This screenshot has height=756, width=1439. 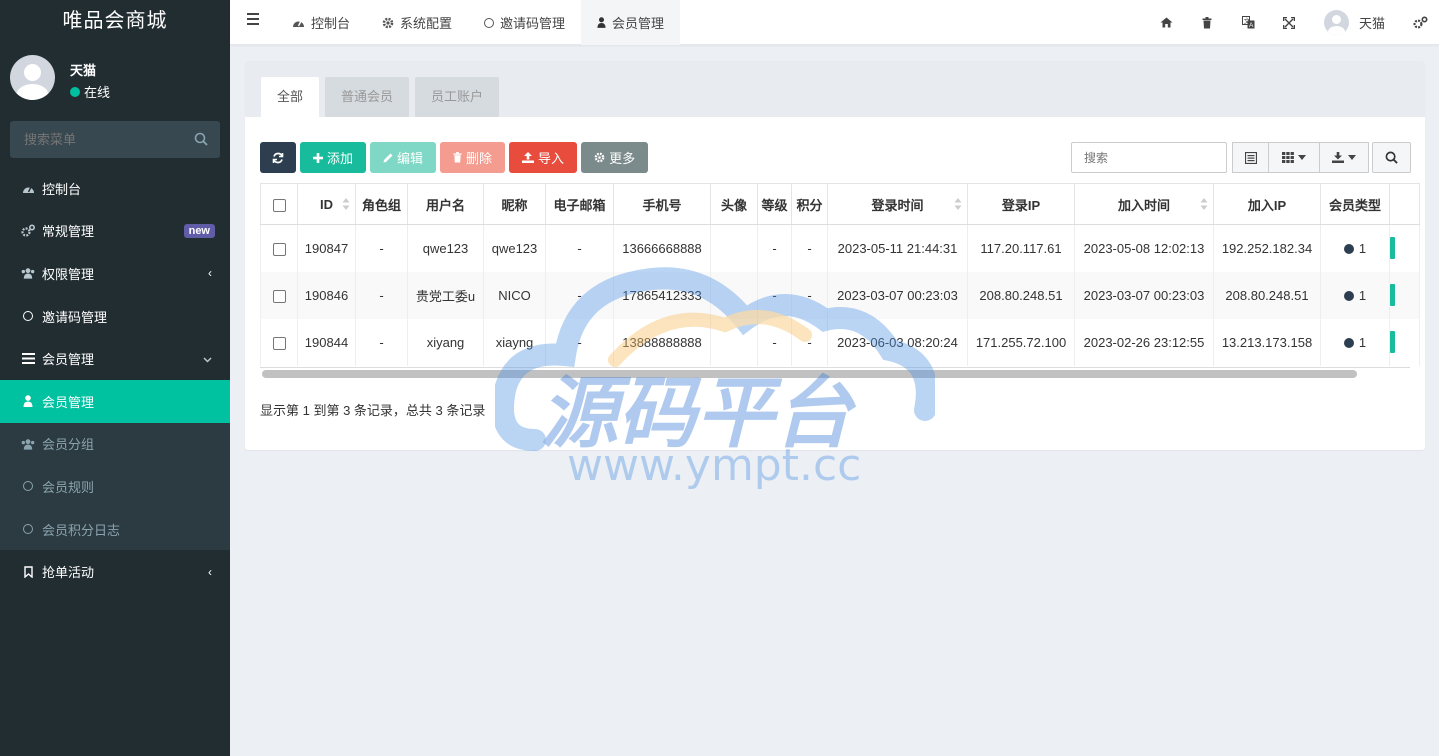 I want to click on cell-joinip-link: 208.80.248.51, so click(x=1267, y=295).